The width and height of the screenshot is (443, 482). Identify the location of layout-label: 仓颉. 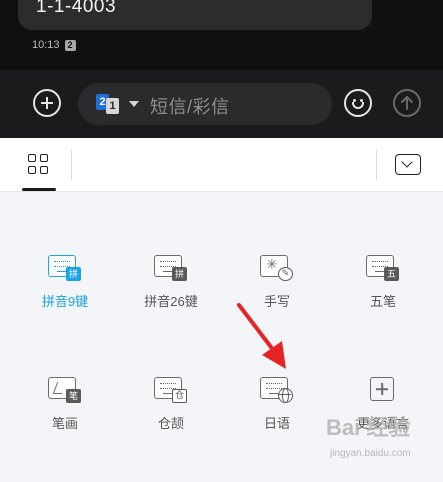
(170, 423).